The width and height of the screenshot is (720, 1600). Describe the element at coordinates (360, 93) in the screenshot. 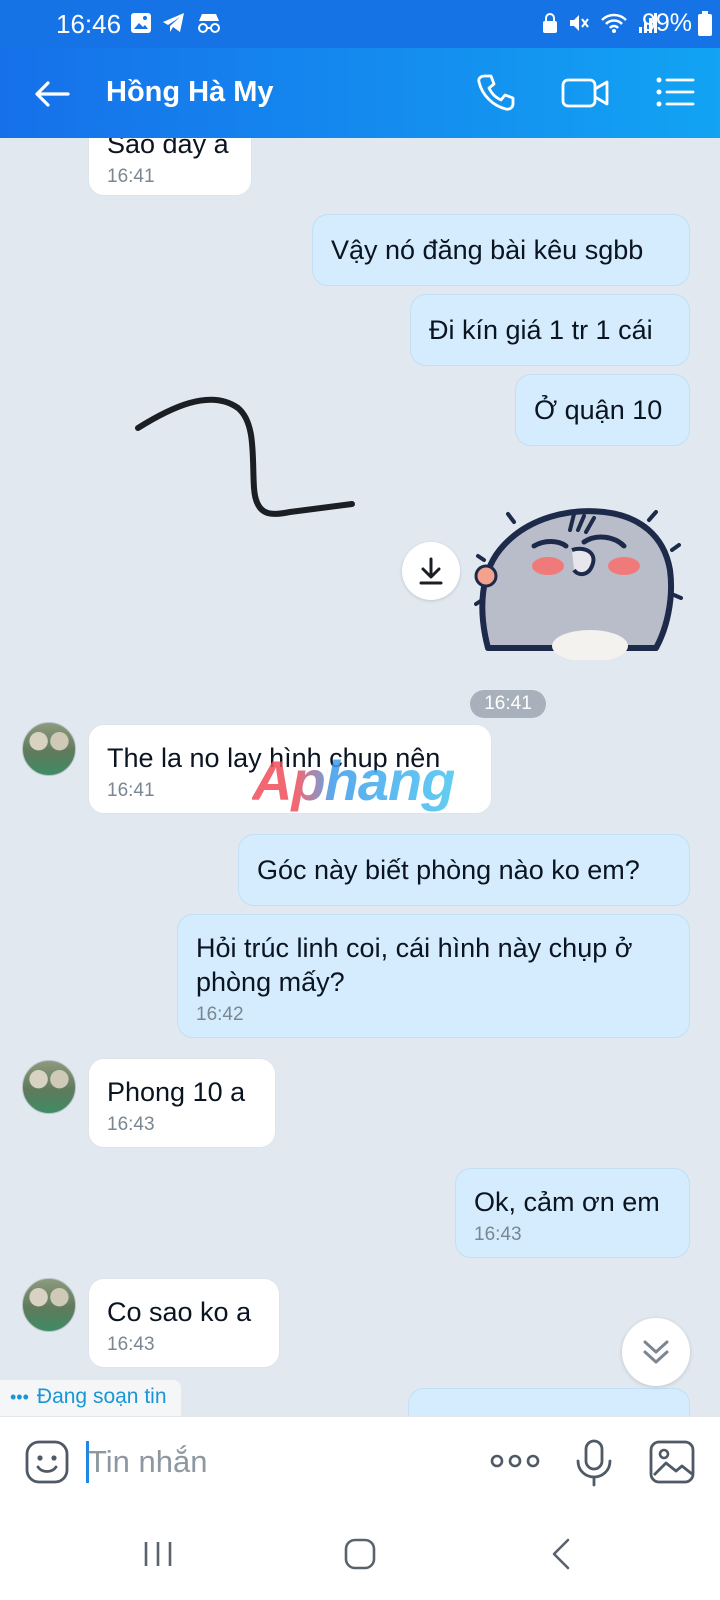

I see `chat-header: Hồng Hà My` at that location.